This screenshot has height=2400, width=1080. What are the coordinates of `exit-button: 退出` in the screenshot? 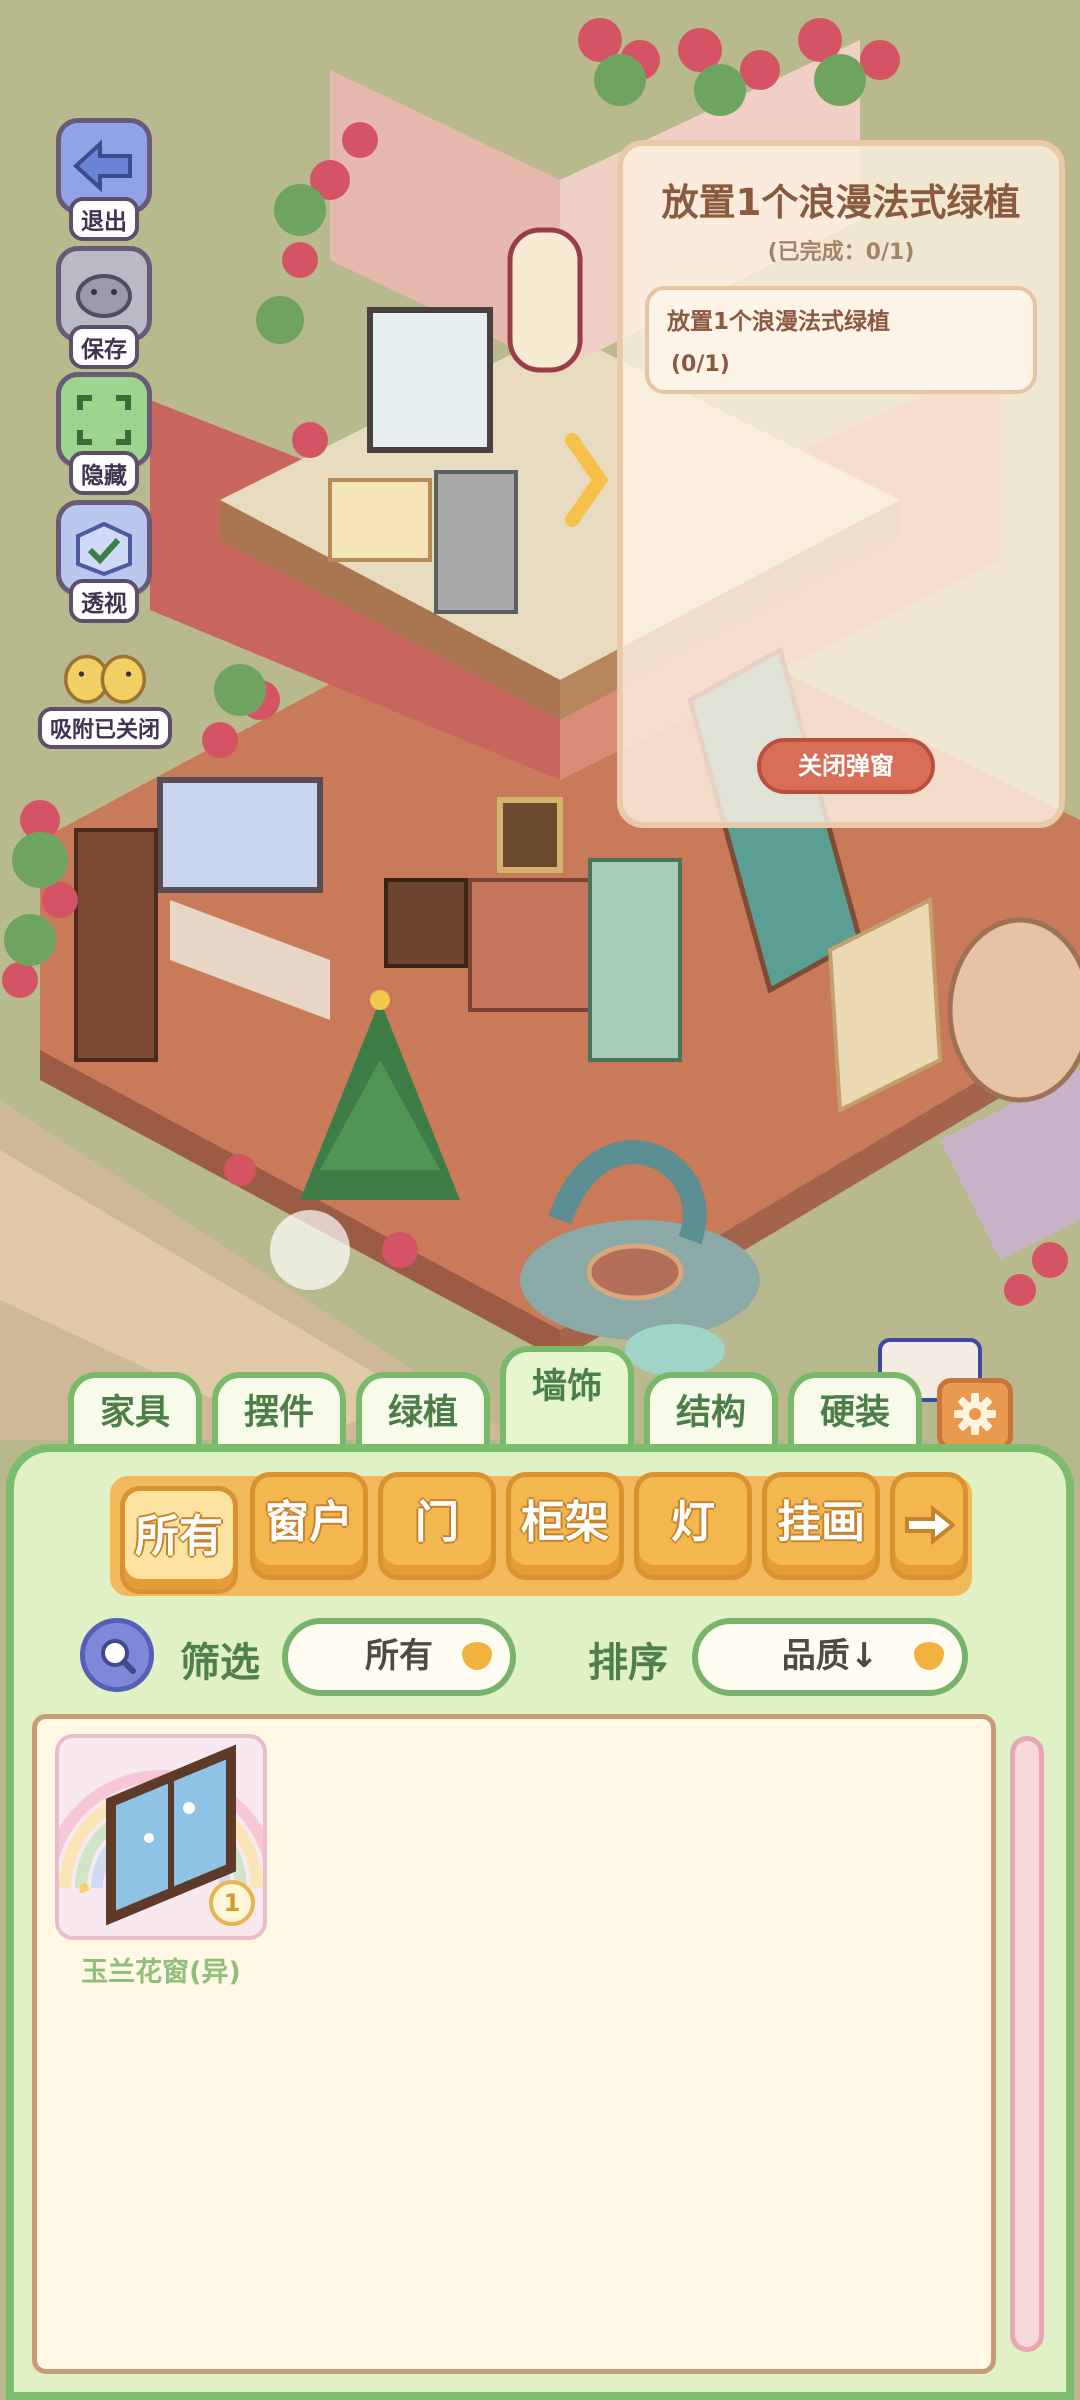 It's located at (104, 179).